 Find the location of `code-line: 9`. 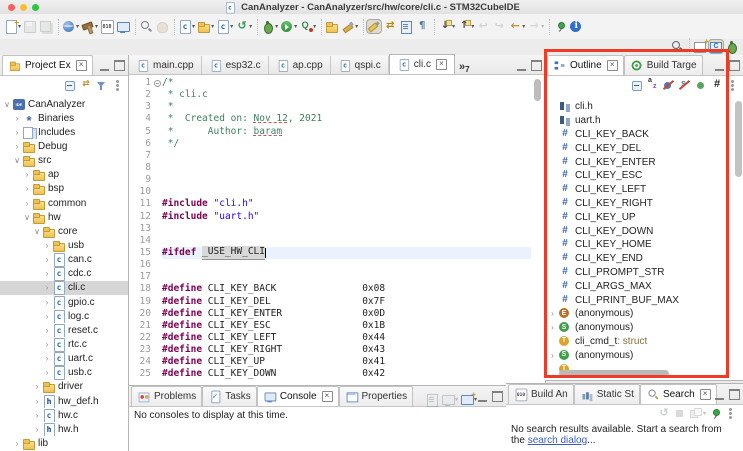

code-line: 9 is located at coordinates (330, 180).